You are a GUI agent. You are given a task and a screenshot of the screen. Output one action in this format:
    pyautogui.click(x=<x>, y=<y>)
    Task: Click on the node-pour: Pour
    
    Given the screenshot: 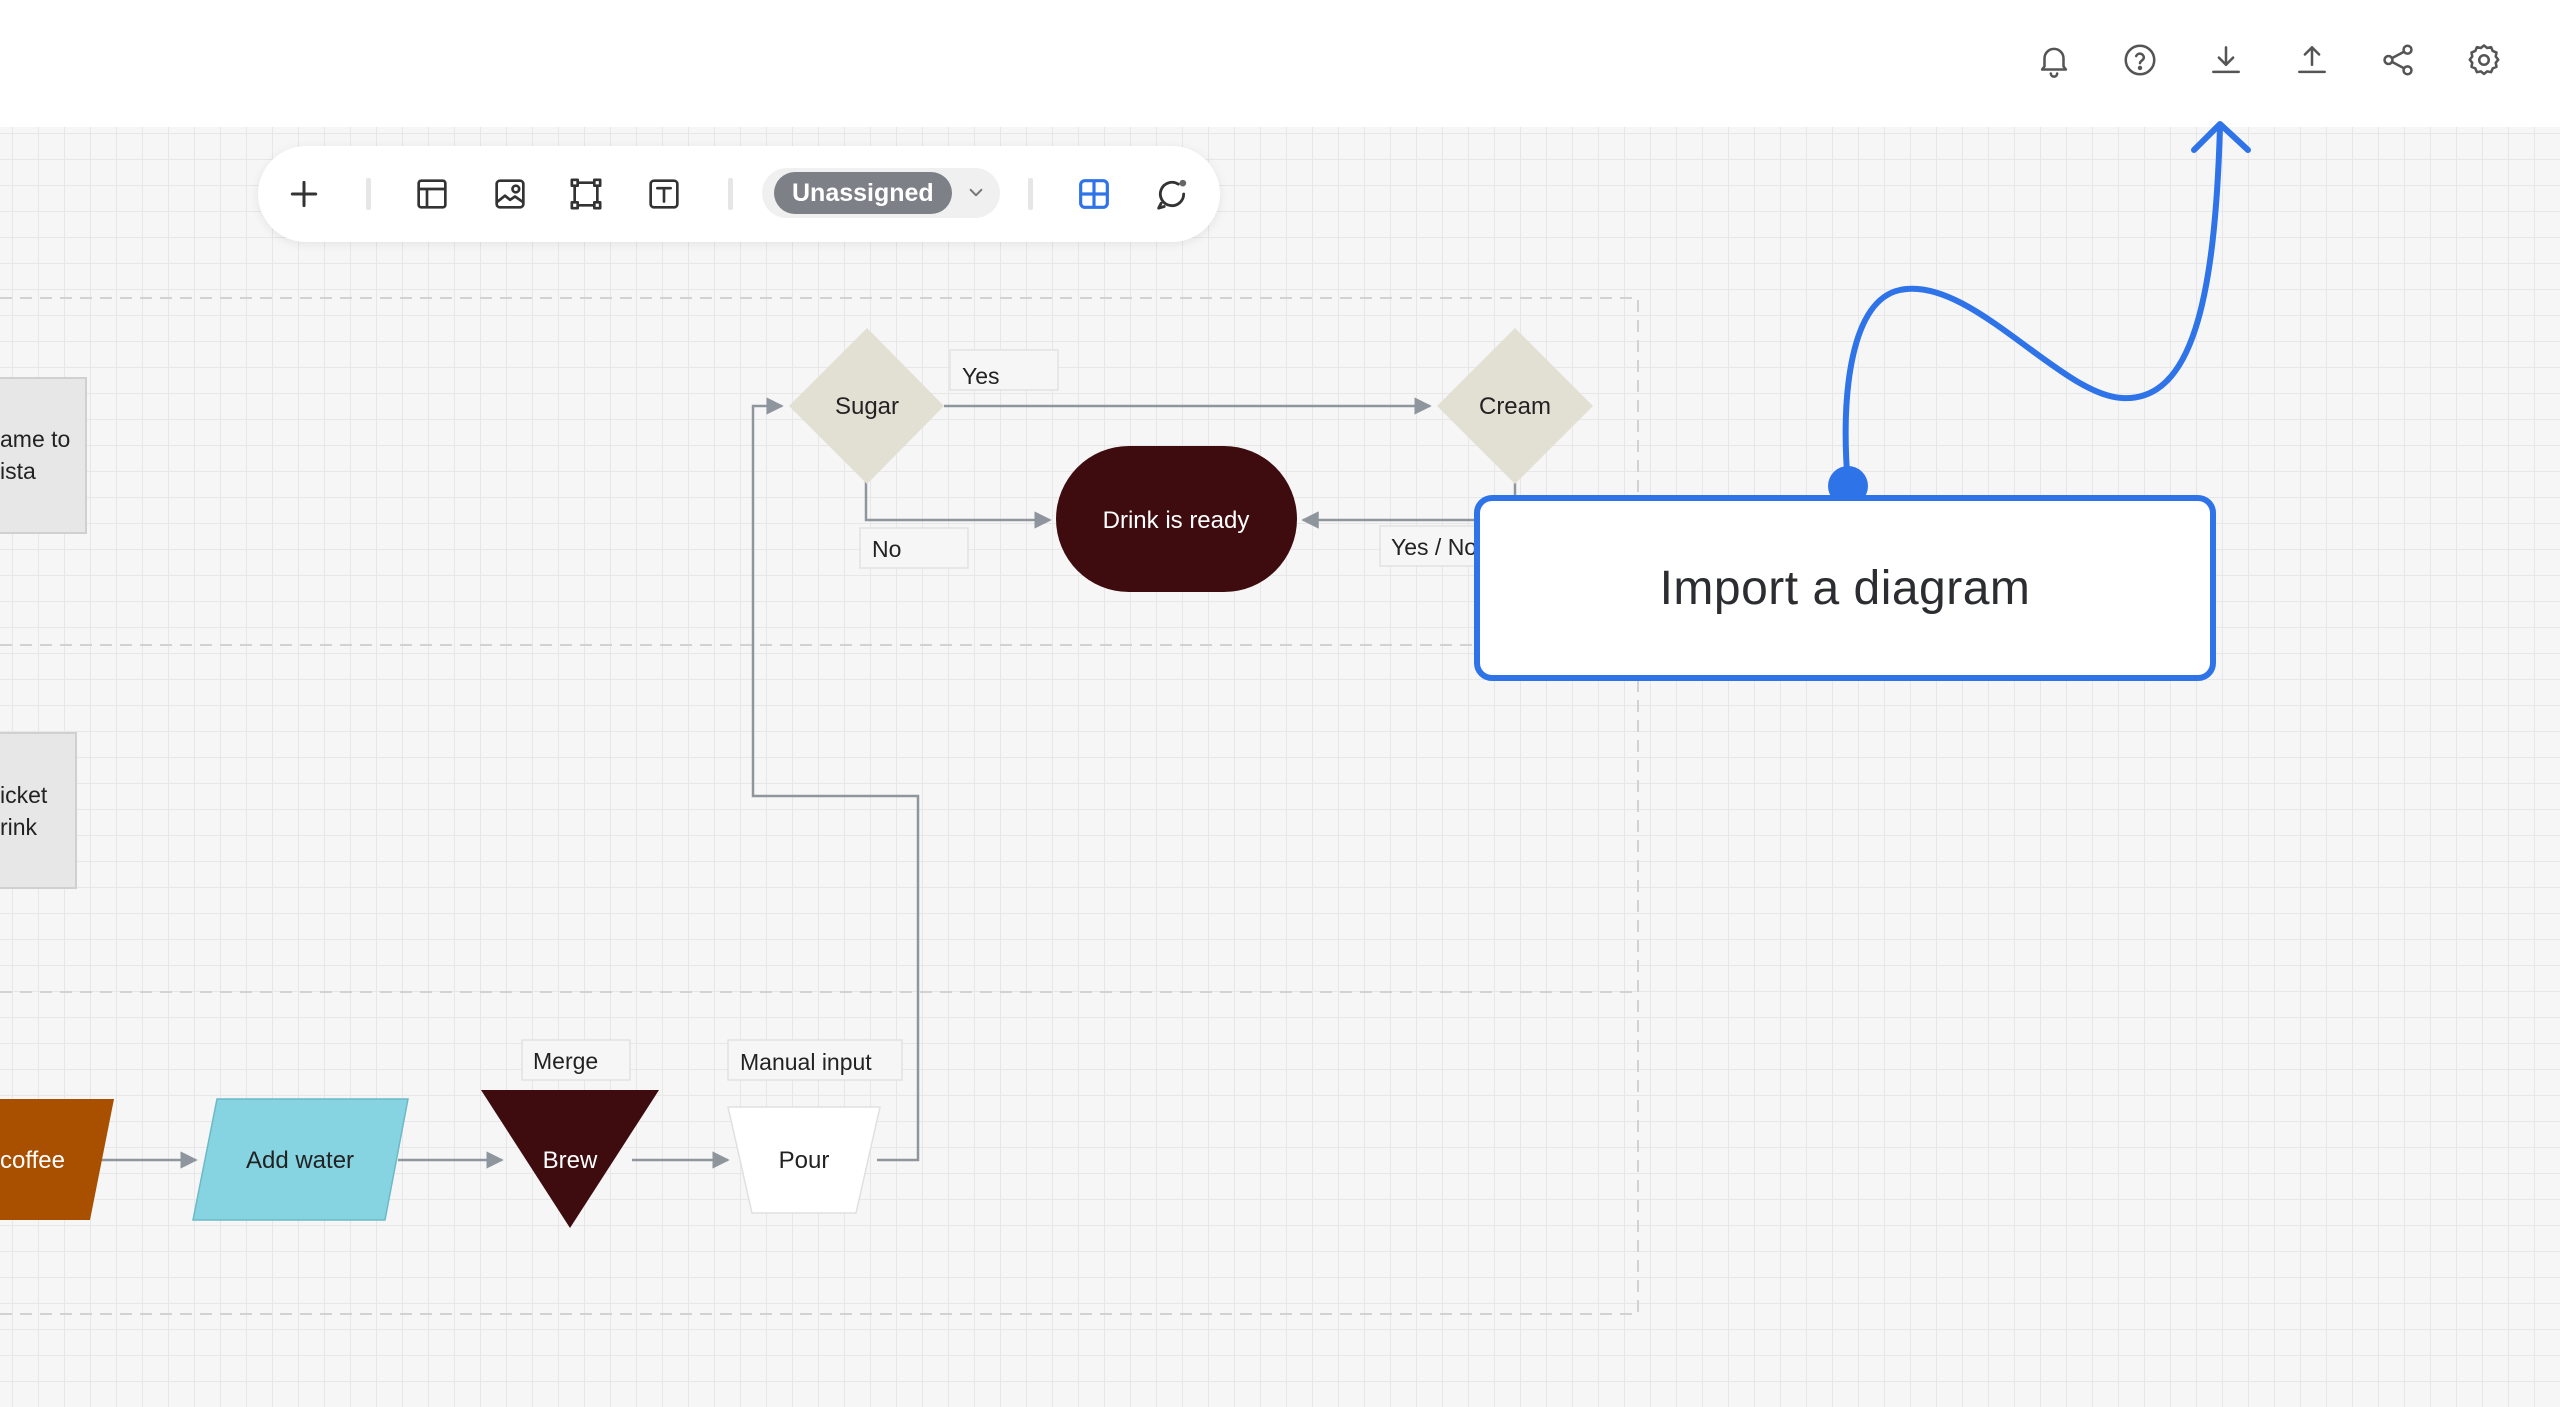 What is the action you would take?
    pyautogui.click(x=804, y=1160)
    